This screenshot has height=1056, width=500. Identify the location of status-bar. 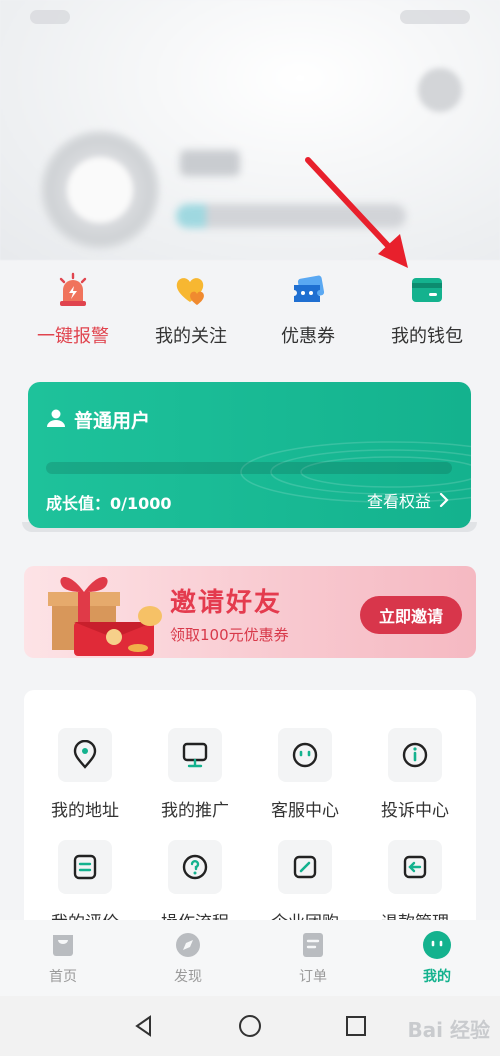
(250, 20).